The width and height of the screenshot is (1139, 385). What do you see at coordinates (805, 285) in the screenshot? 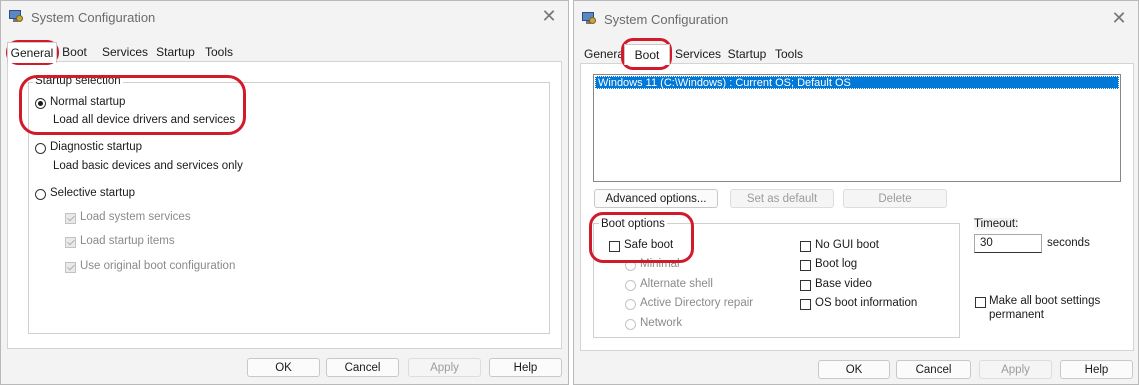
I see `base-video-checkbox` at bounding box center [805, 285].